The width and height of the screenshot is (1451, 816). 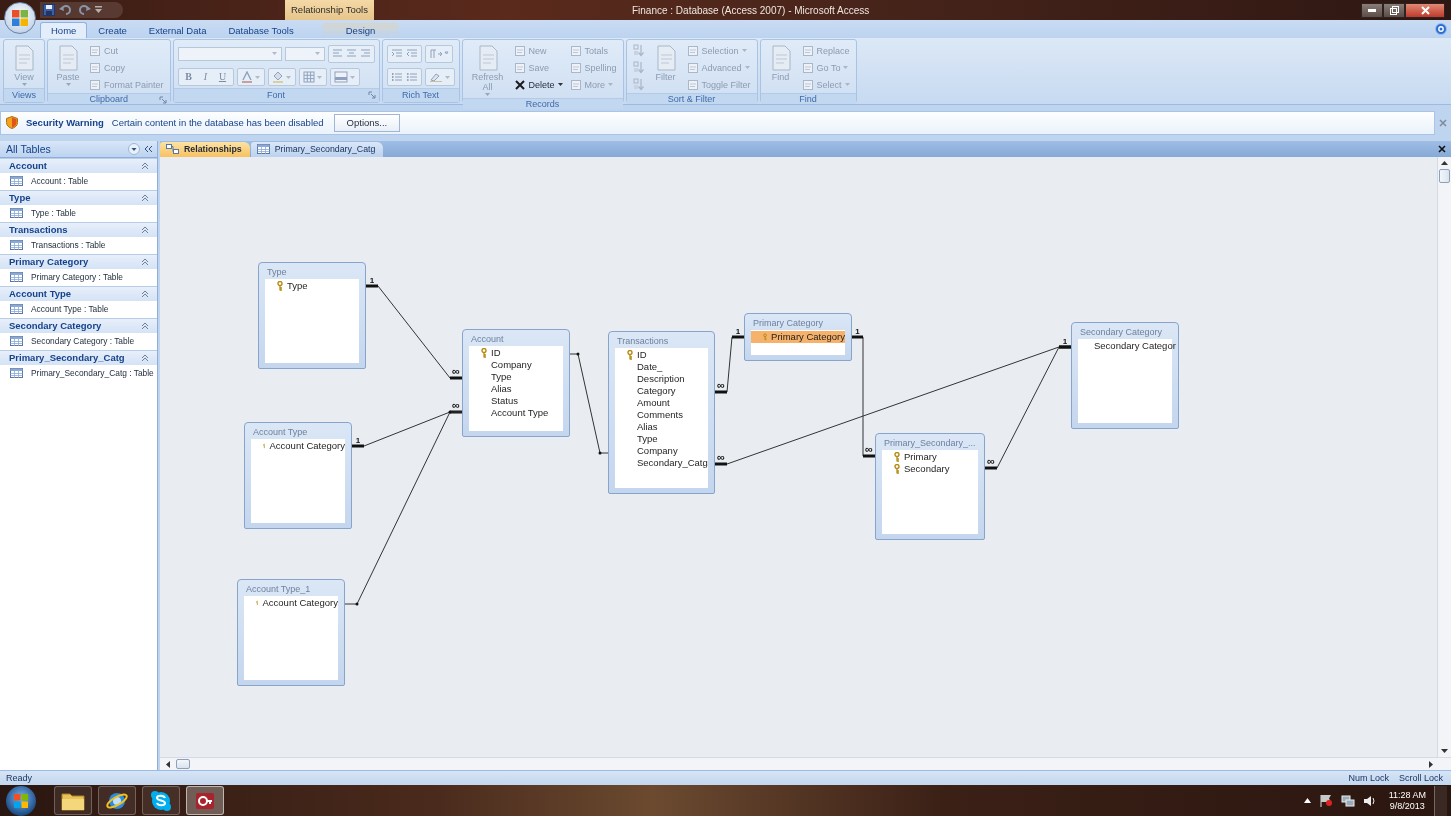 What do you see at coordinates (78, 149) in the screenshot?
I see `navigation-pane-header: All Tables` at bounding box center [78, 149].